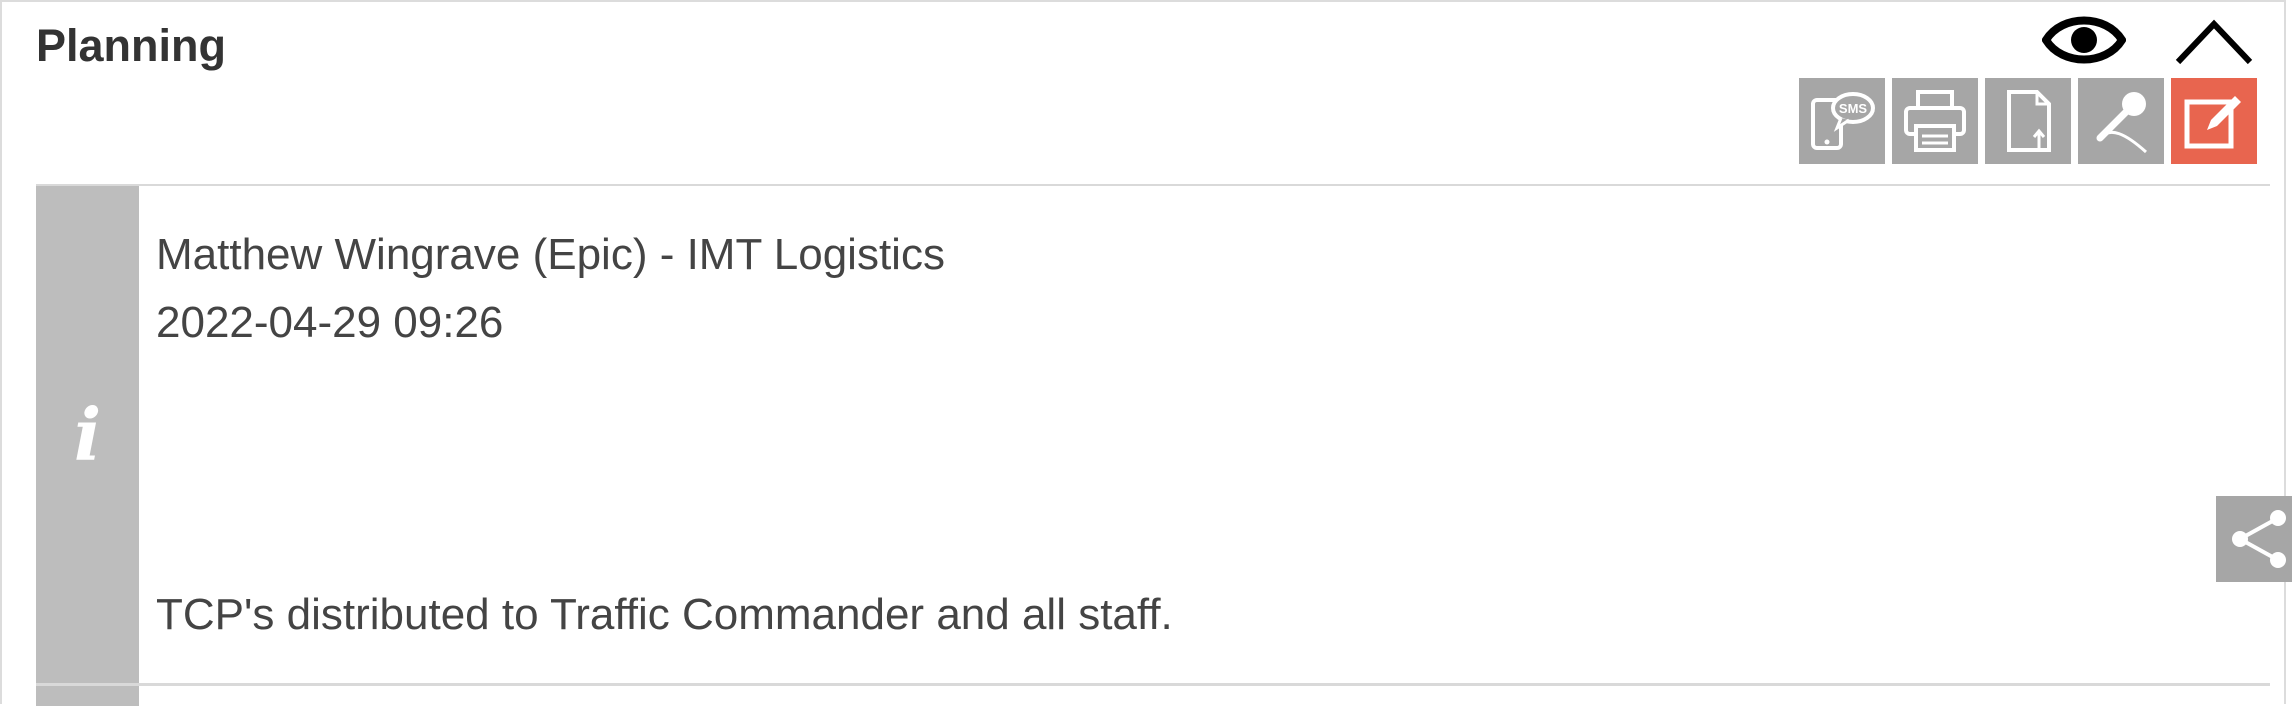 The height and width of the screenshot is (706, 2292). I want to click on entry-timestamp: 2022-04-29 09:26, so click(330, 322).